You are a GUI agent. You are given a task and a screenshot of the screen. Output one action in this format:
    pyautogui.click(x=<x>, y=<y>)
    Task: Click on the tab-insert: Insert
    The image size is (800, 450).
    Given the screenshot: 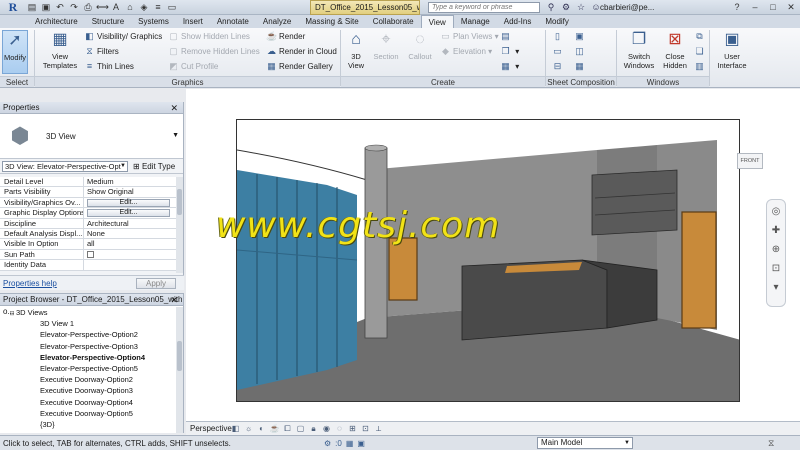 What is the action you would take?
    pyautogui.click(x=193, y=21)
    